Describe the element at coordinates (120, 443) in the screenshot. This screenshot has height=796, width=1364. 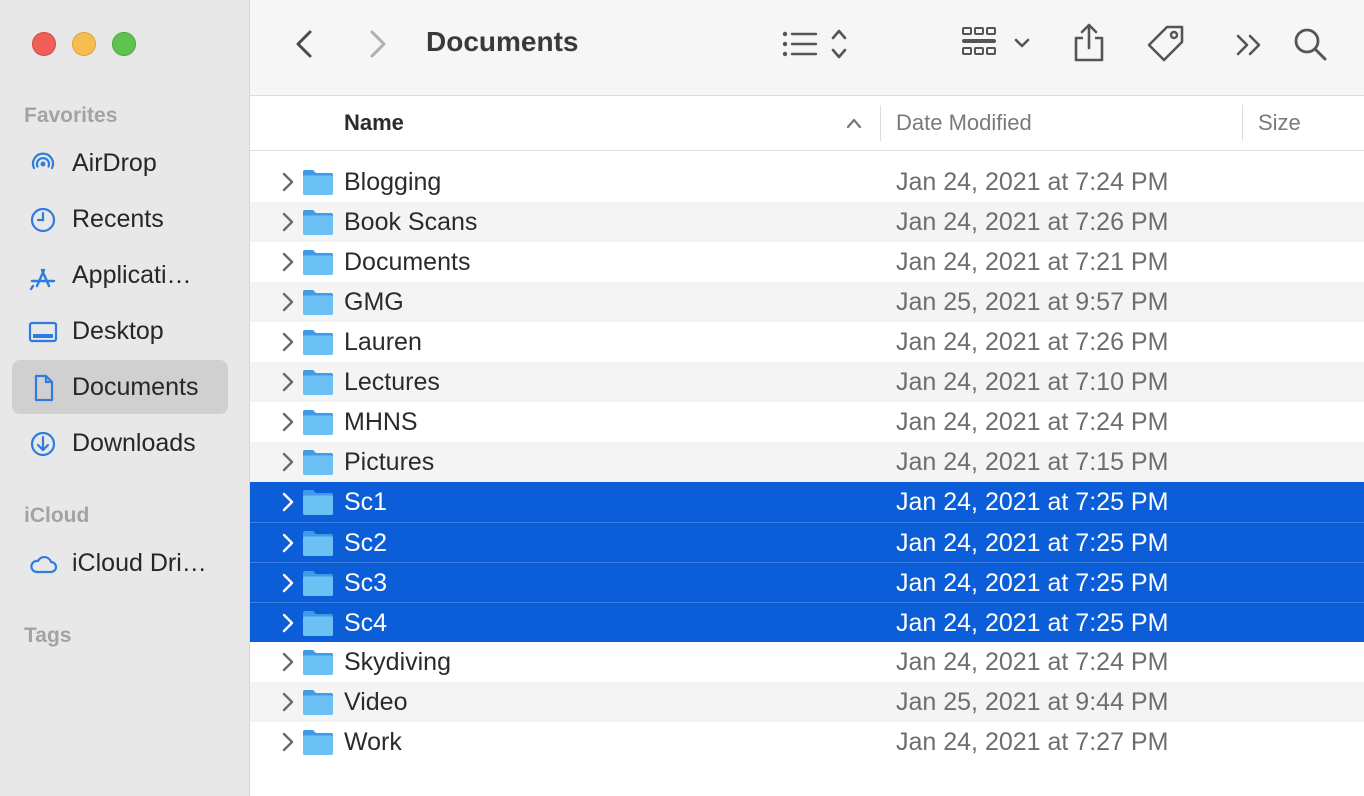
I see `sidebar-item-downloads: Downloads` at that location.